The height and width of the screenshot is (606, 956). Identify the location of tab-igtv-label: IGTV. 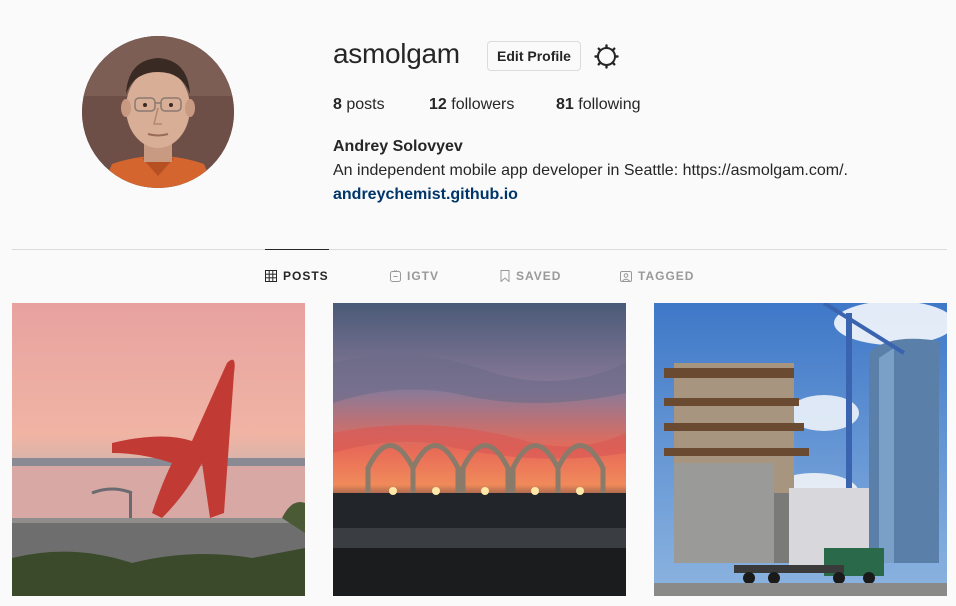
(423, 276).